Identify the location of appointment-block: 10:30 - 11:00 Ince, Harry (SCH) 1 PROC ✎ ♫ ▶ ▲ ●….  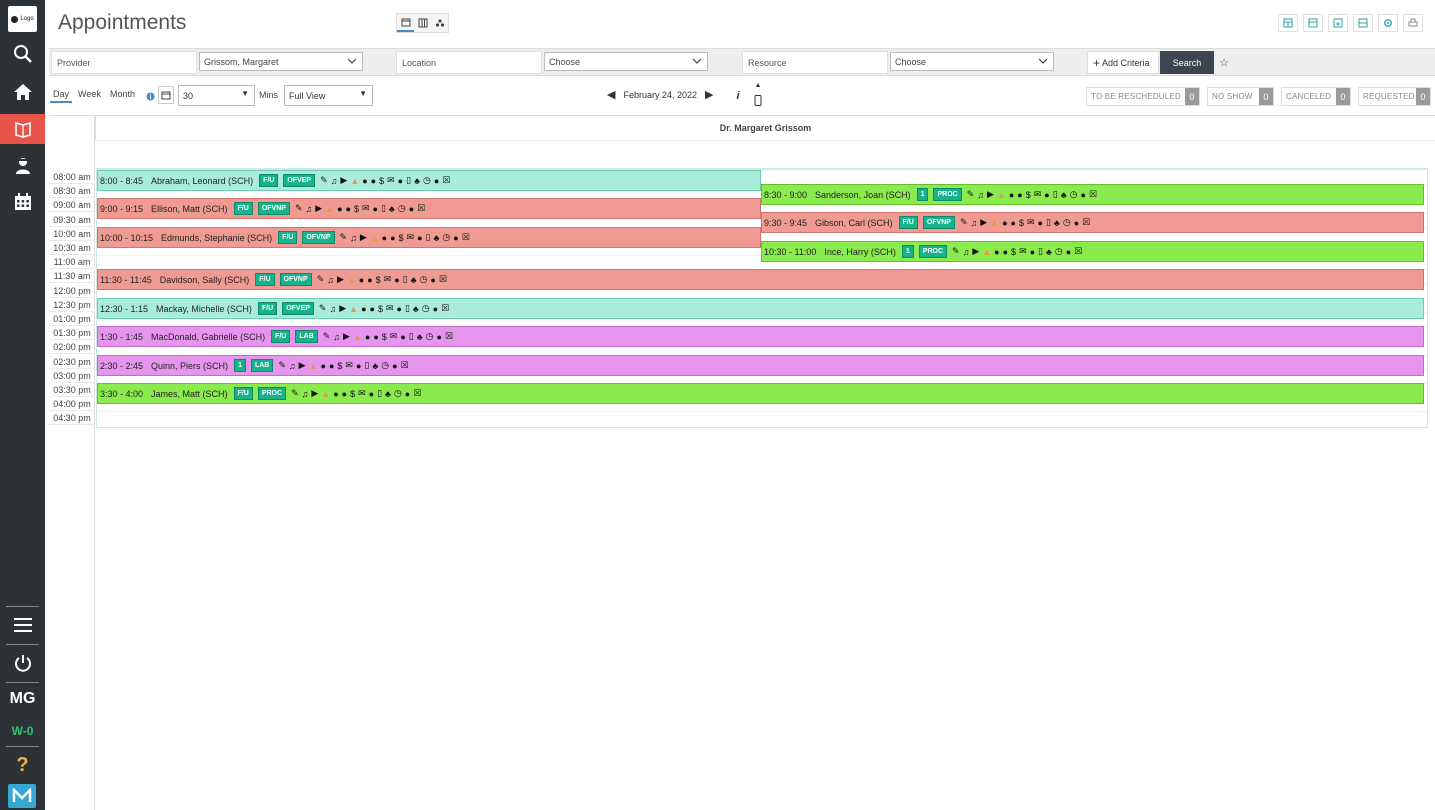
(1092, 251).